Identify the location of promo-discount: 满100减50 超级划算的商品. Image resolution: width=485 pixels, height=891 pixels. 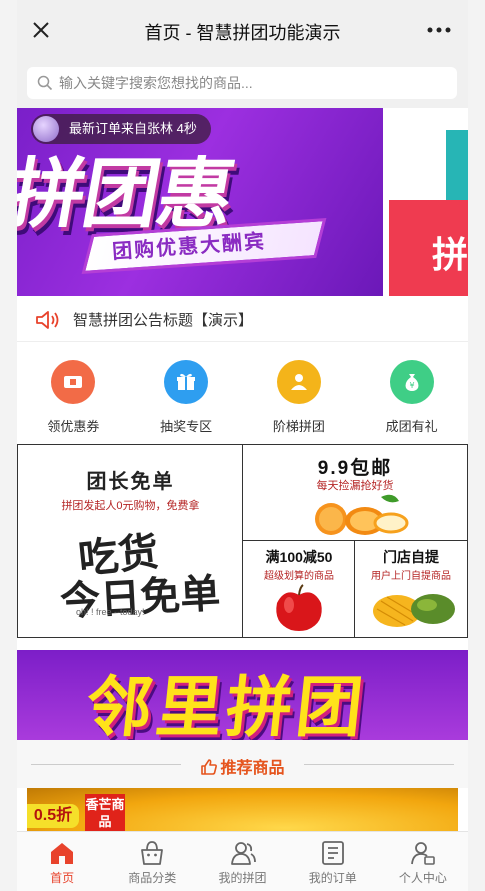
(299, 589).